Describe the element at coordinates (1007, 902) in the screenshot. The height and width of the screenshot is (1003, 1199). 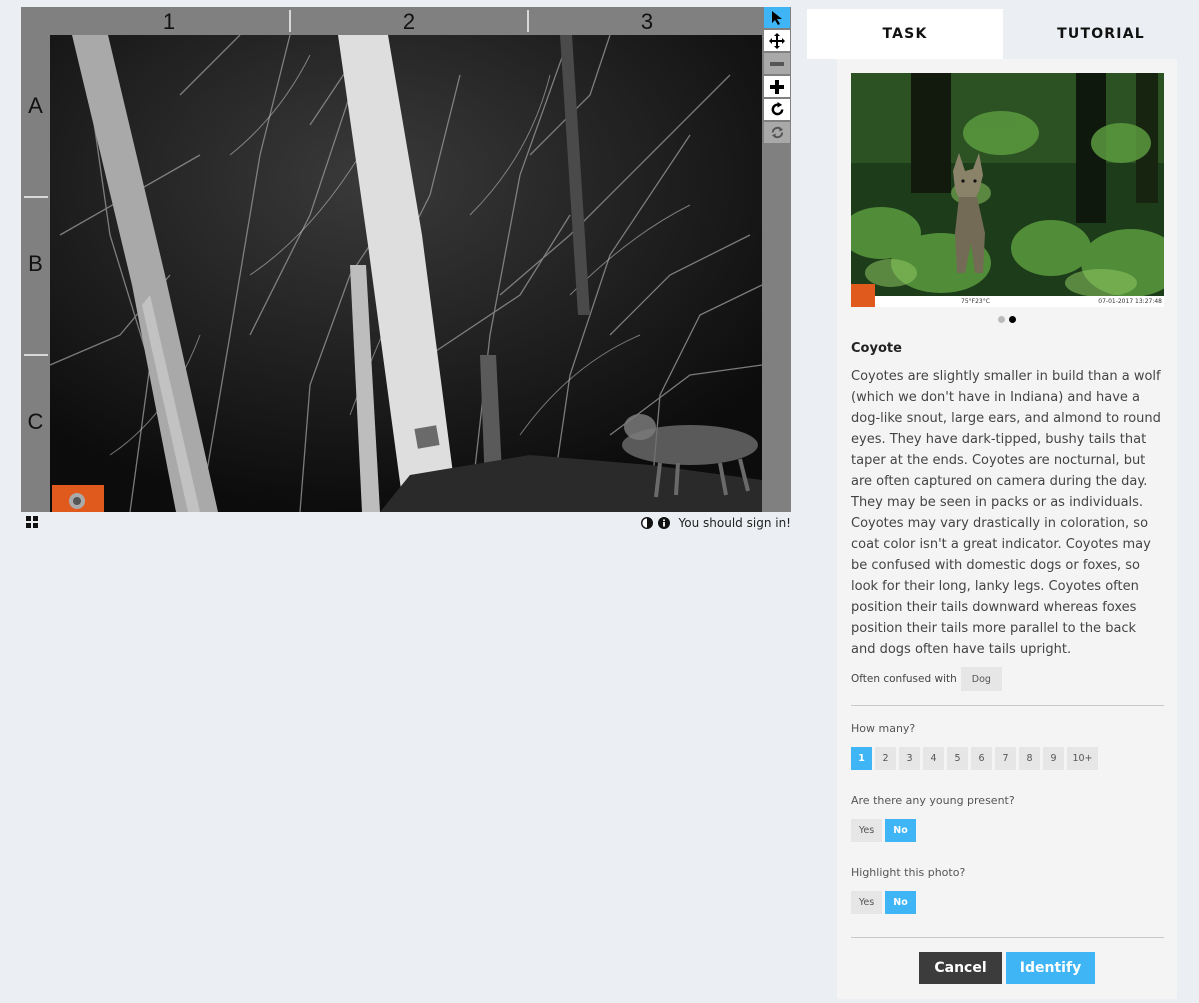
I see `highlight-photo-options: Yes No` at that location.